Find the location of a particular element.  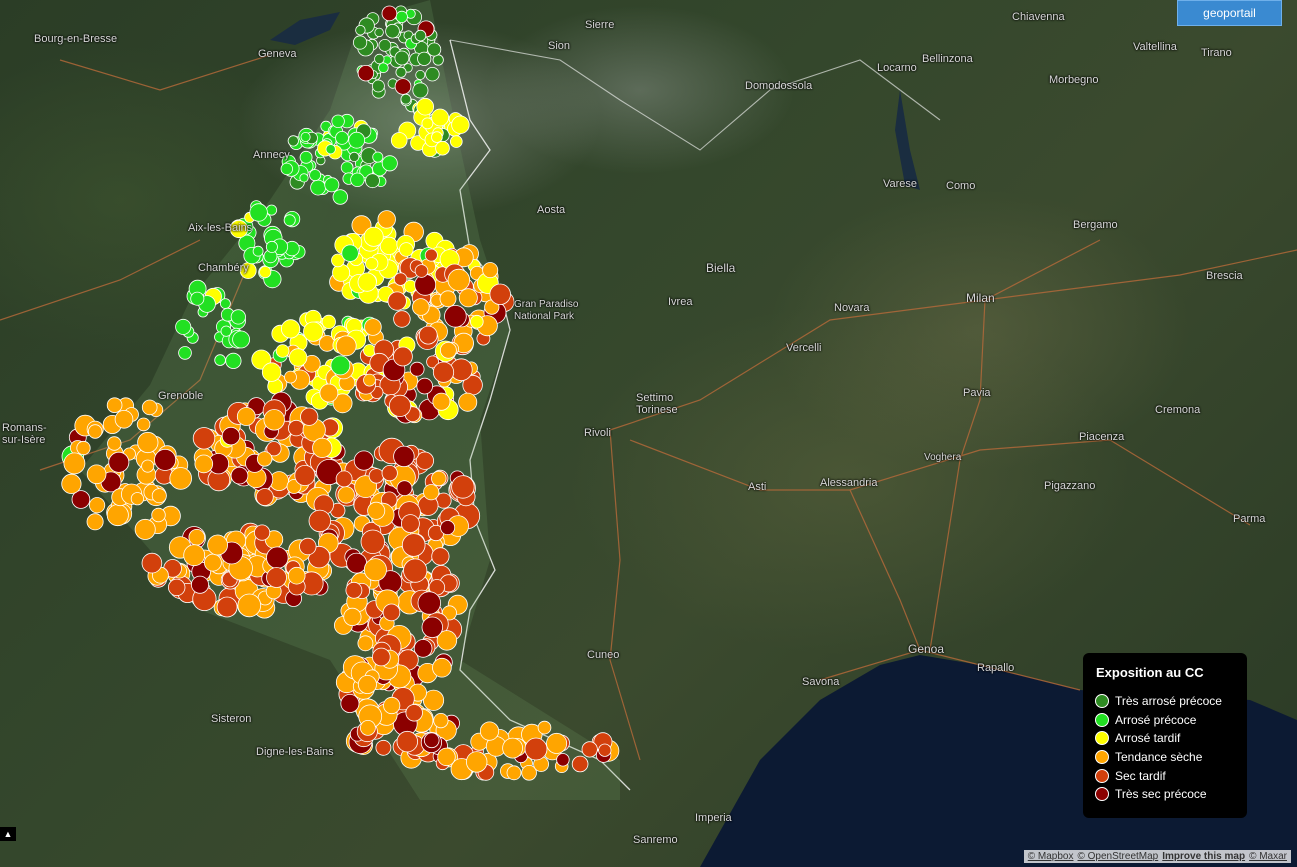

improve-map-link: Improve this map is located at coordinates (1203, 856).